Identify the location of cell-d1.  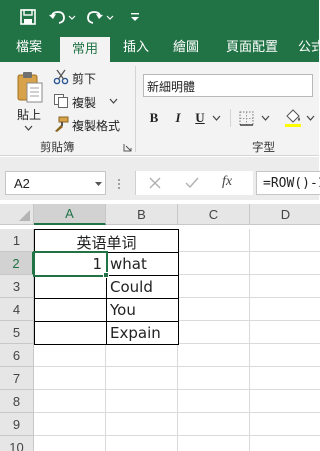
(285, 240).